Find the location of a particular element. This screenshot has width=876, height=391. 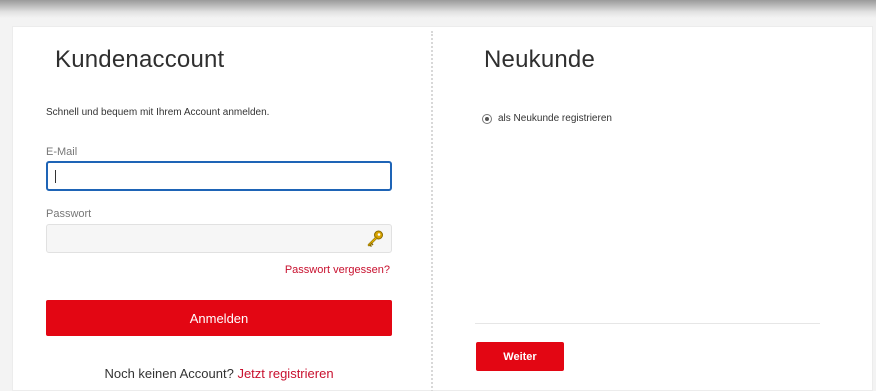

radio-icon is located at coordinates (487, 118).